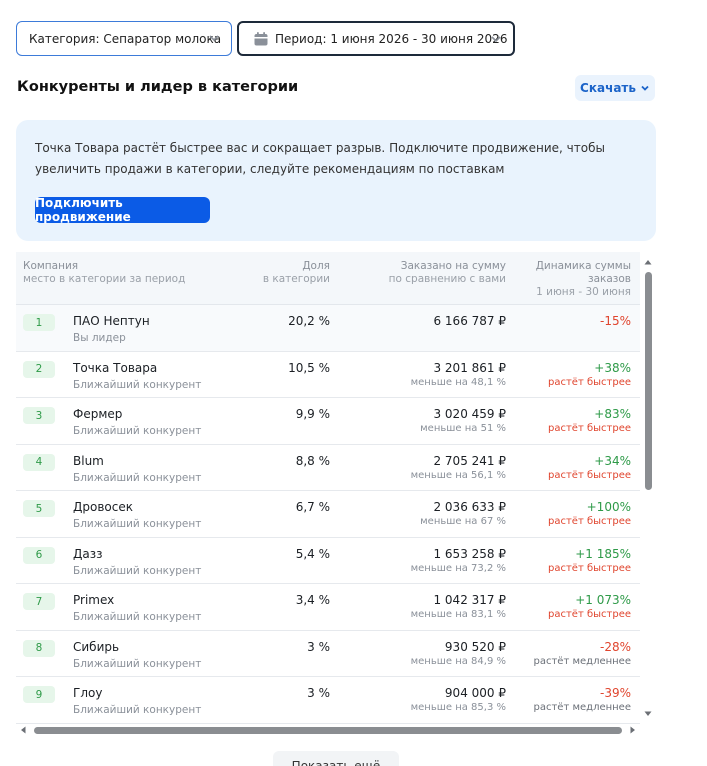  What do you see at coordinates (51, 266) in the screenshot?
I see `header-company-label: Компания` at bounding box center [51, 266].